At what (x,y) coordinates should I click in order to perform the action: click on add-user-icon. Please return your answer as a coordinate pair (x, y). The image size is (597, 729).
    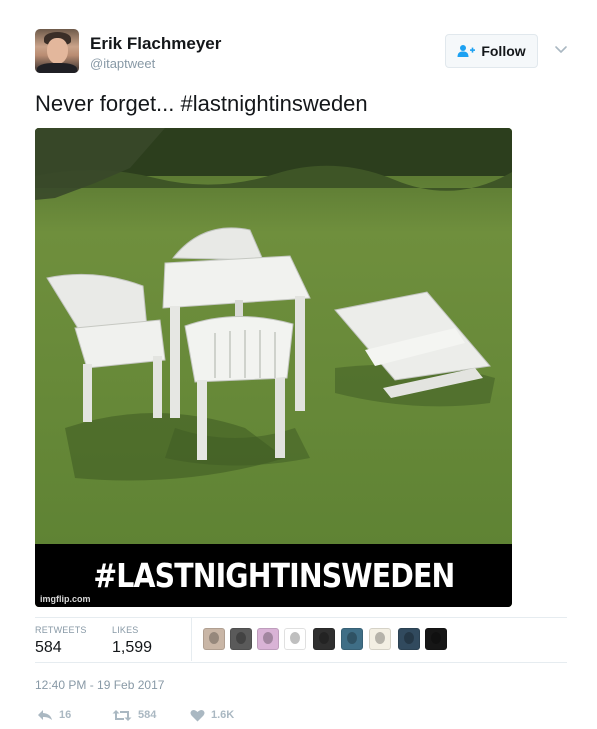
    Looking at the image, I should click on (466, 51).